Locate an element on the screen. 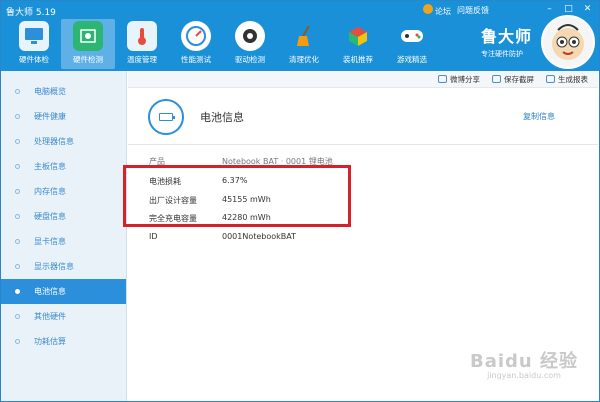  tool-games: 游戏精选 is located at coordinates (412, 44).